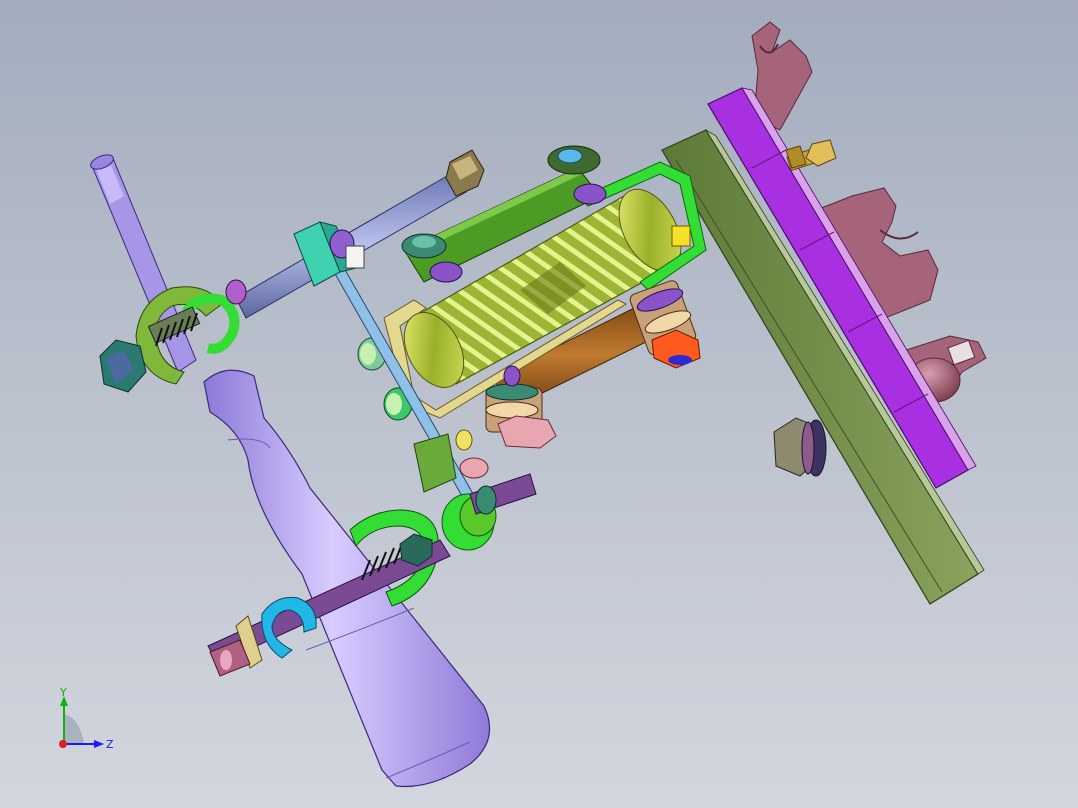 The width and height of the screenshot is (1078, 808). What do you see at coordinates (800, 447) in the screenshot?
I see `plate-hex-nut` at bounding box center [800, 447].